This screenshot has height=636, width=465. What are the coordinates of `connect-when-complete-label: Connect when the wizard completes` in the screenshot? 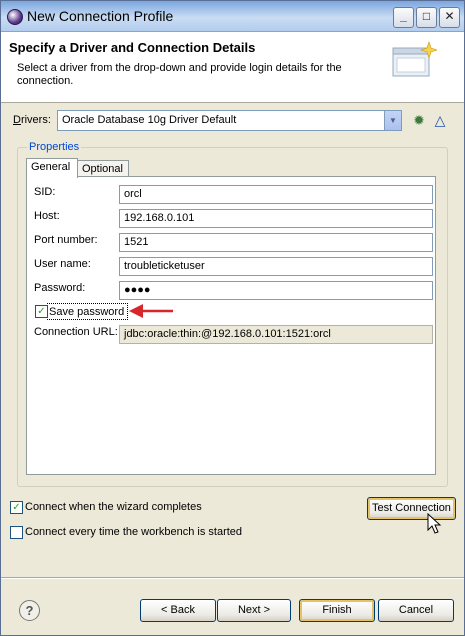 It's located at (113, 507).